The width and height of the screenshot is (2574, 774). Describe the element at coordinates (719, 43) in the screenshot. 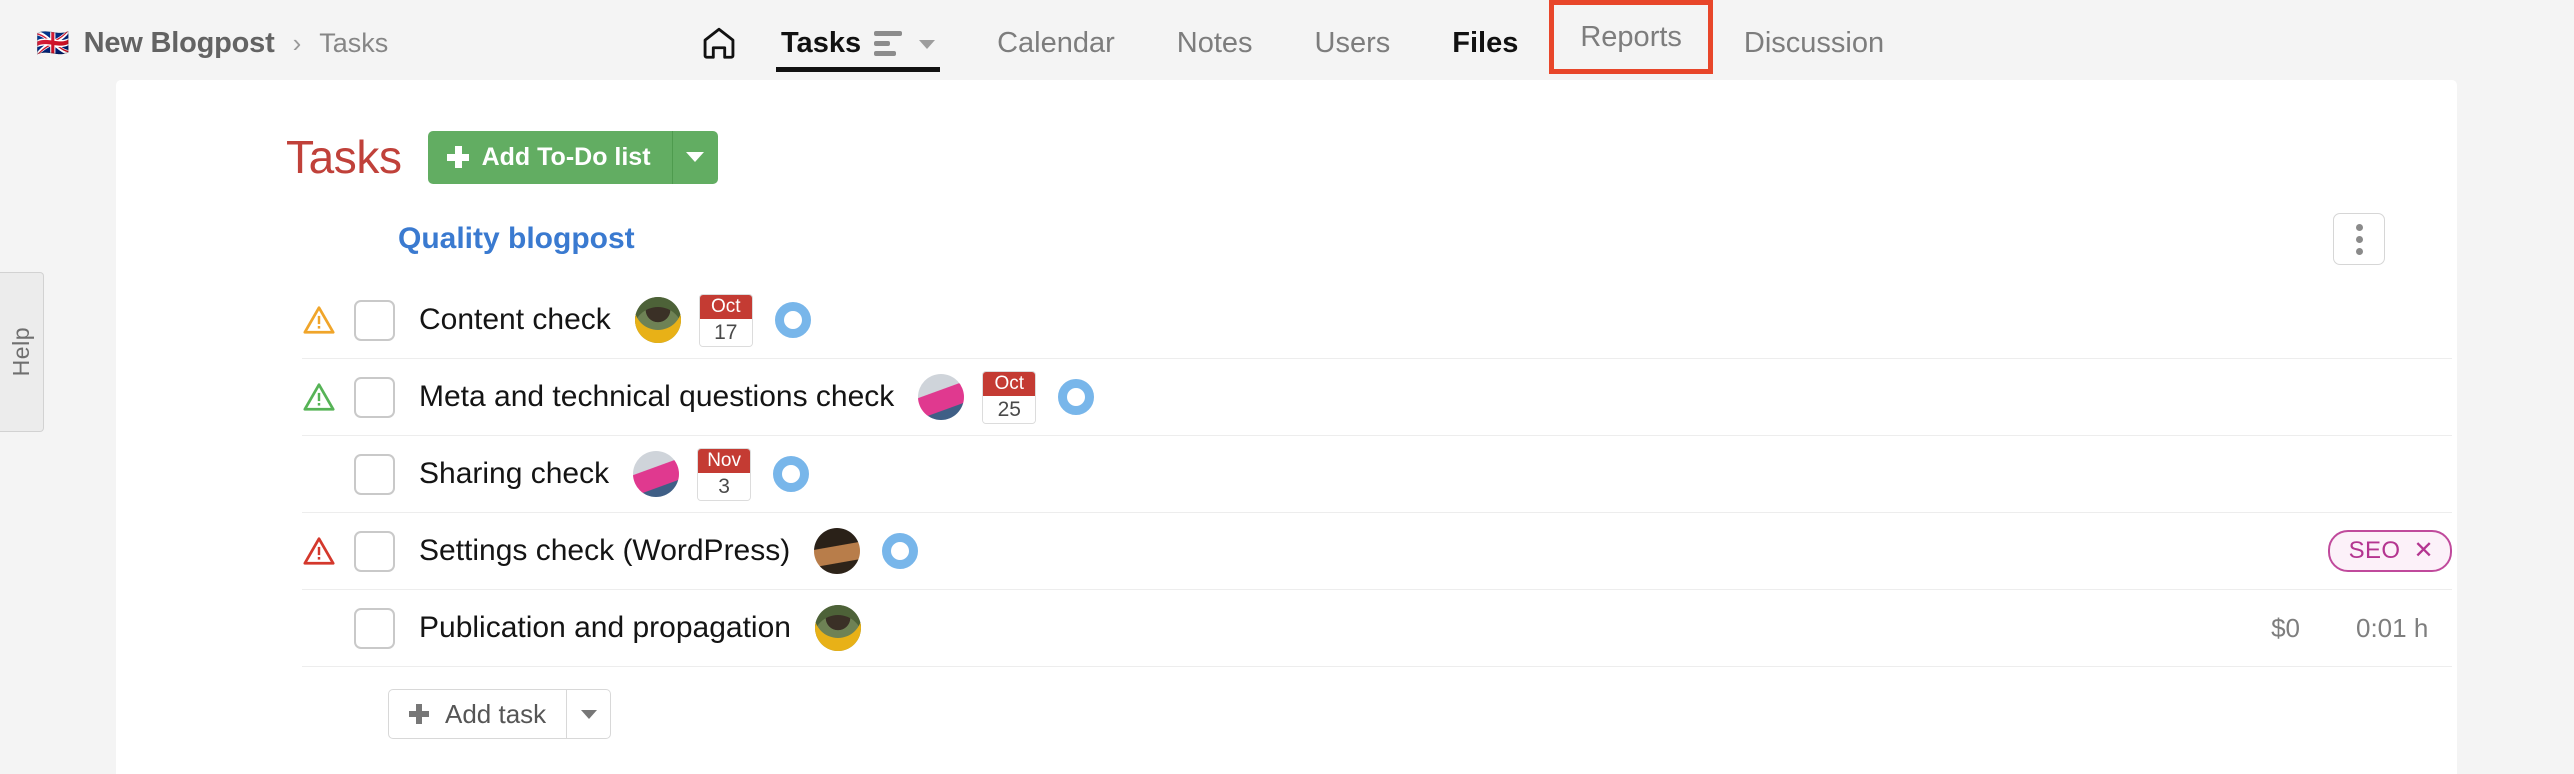

I see `home-icon` at that location.